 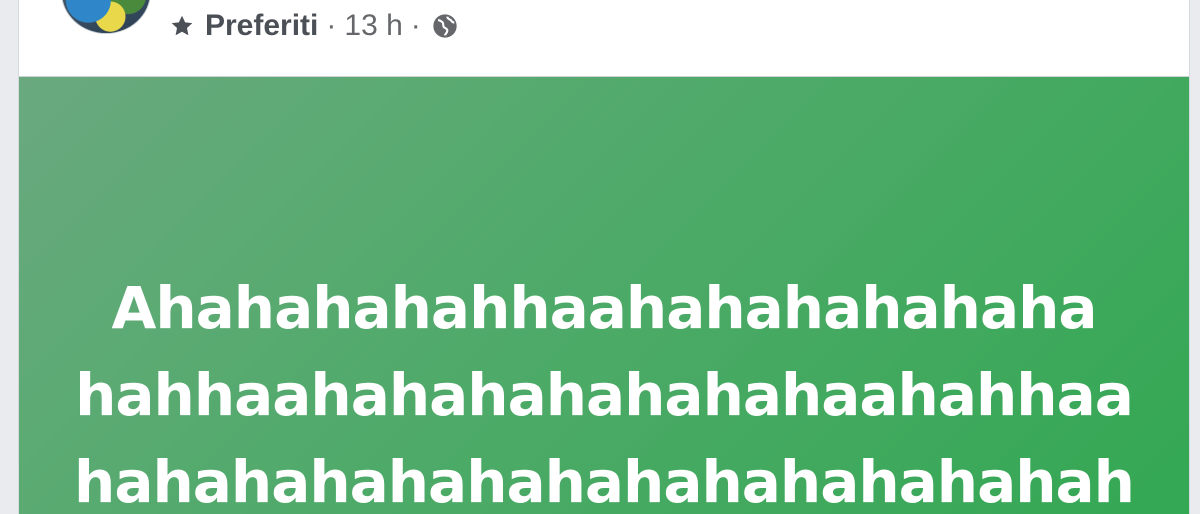 I want to click on post-text-line: hahhaahahahahahahahaahahhaa, so click(x=604, y=395).